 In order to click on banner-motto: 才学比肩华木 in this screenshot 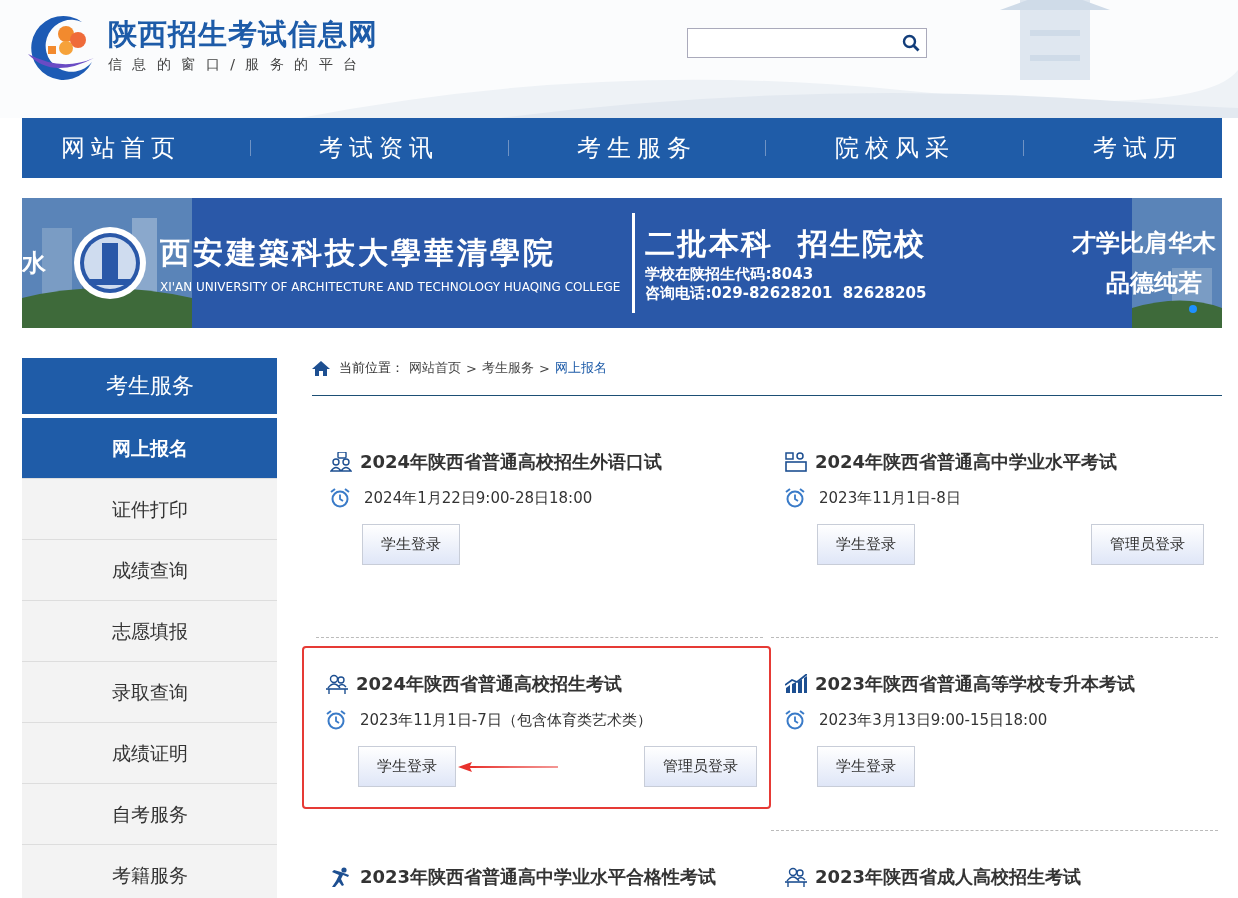, I will do `click(1144, 243)`.